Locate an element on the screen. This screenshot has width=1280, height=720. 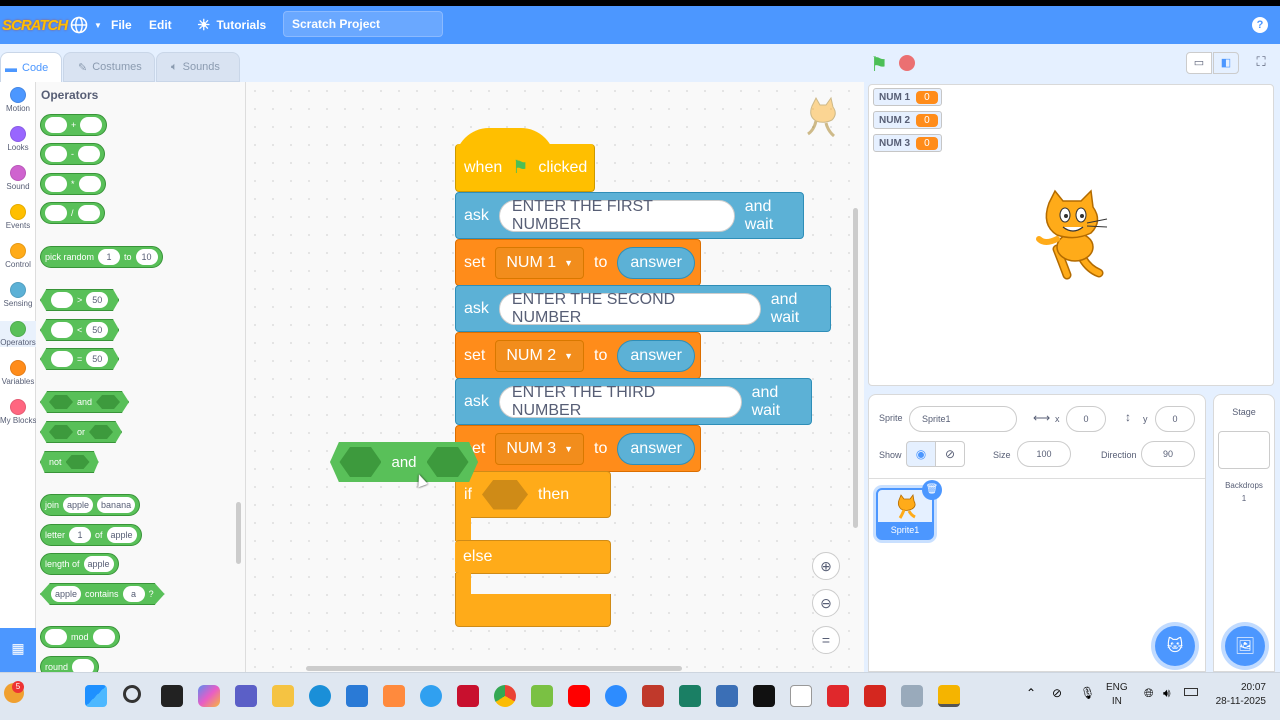
stage-canvas: NUM 10 NUM 20 NUM 30 is located at coordinates (1071, 235).